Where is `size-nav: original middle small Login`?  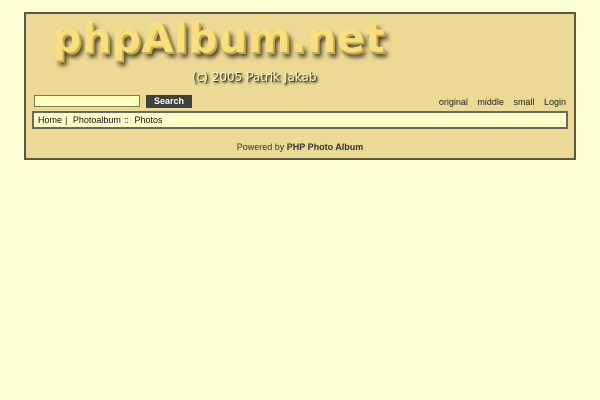
size-nav: original middle small Login is located at coordinates (499, 102).